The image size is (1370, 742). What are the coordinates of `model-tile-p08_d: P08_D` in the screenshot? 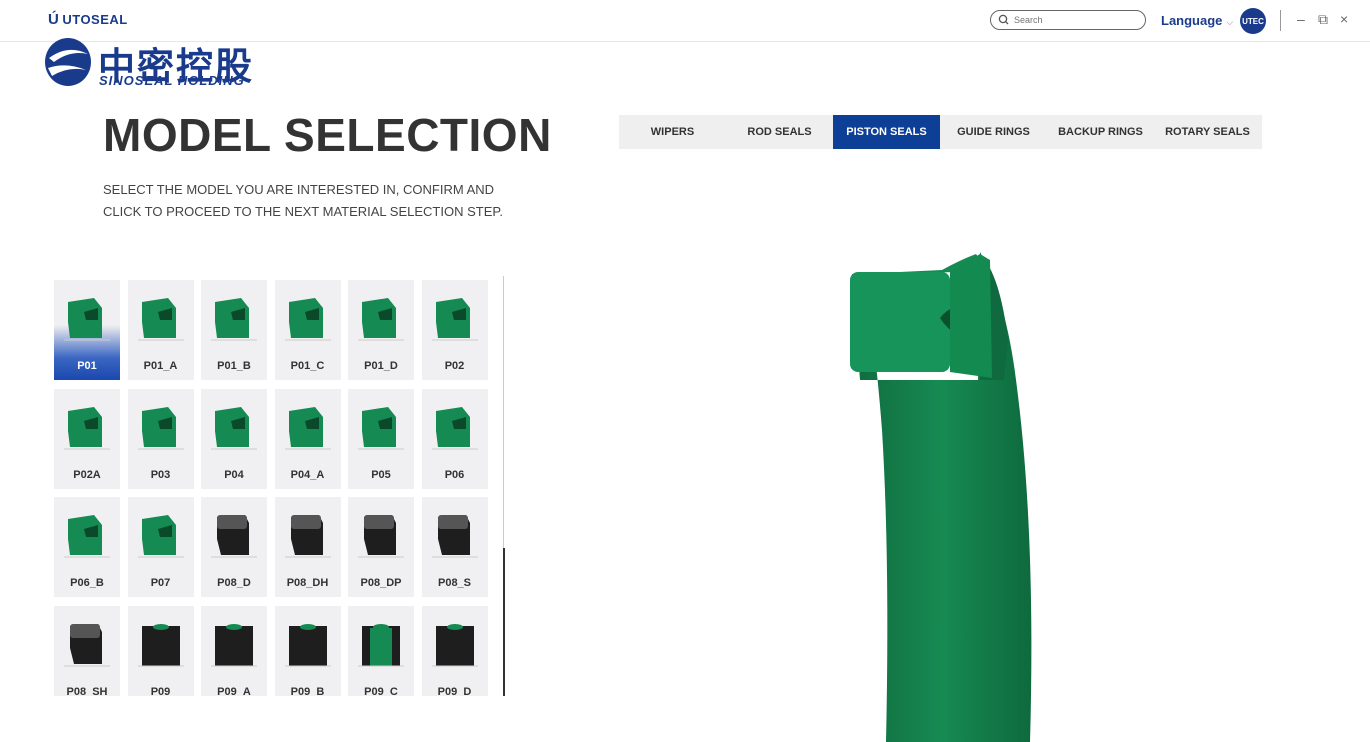 It's located at (234, 547).